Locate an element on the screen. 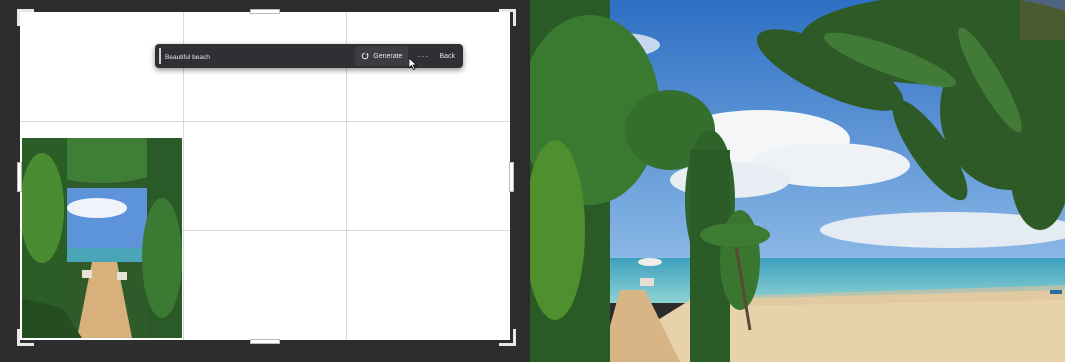 The image size is (1065, 362). generate-label: Generate is located at coordinates (388, 56).